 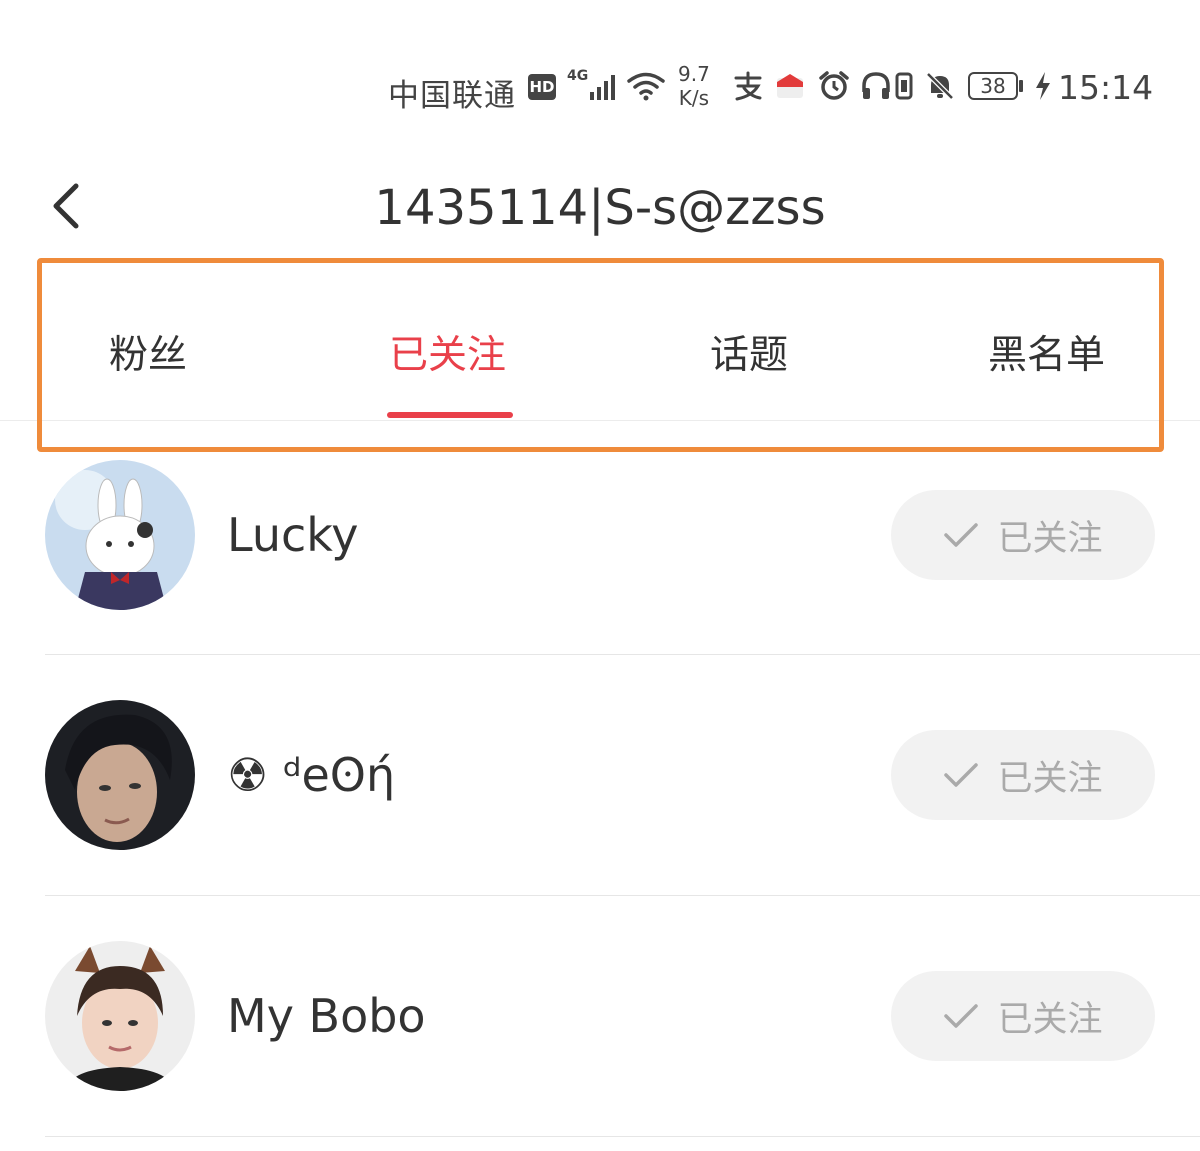 I want to click on speed-value: 9.7, so click(x=694, y=74).